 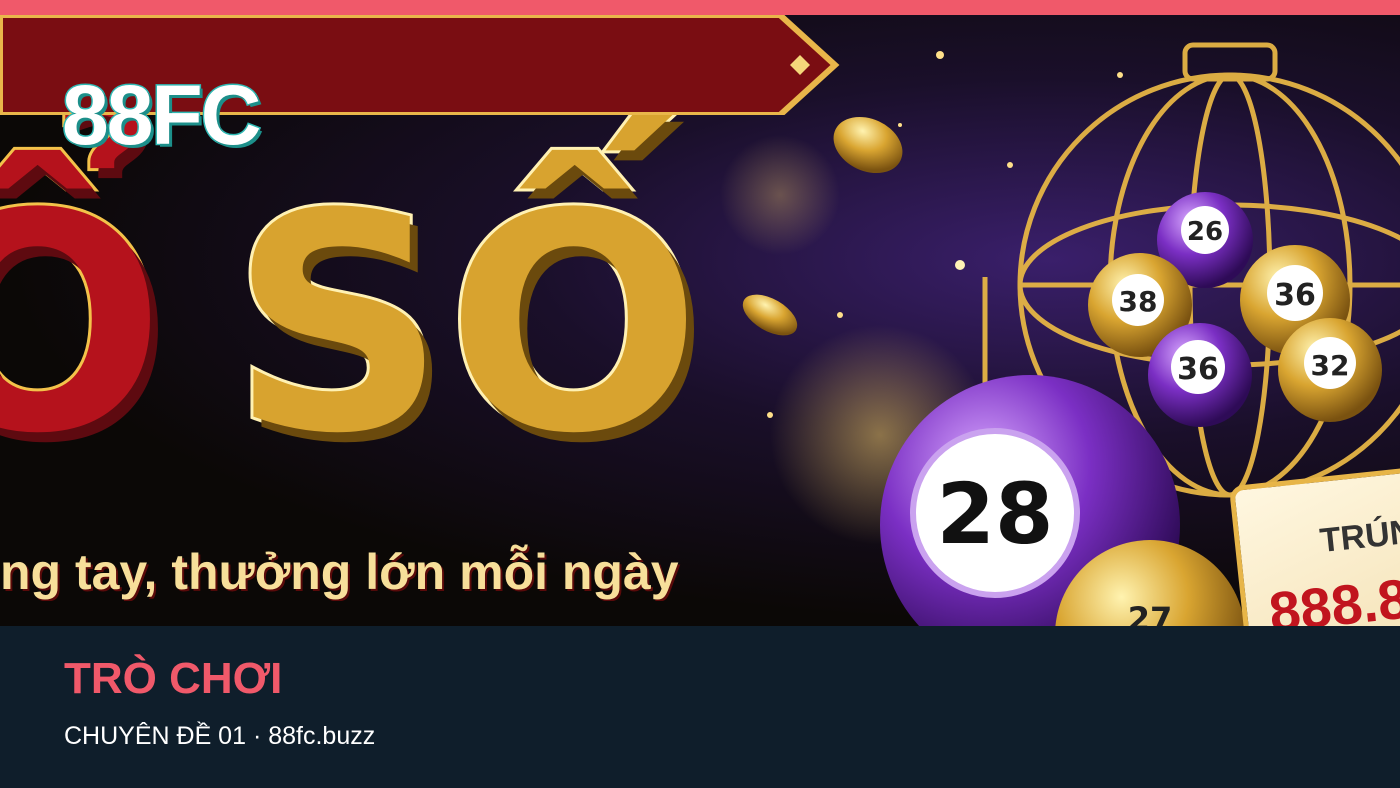 What do you see at coordinates (1333, 596) in the screenshot?
I see `prize-amount: 888.8` at bounding box center [1333, 596].